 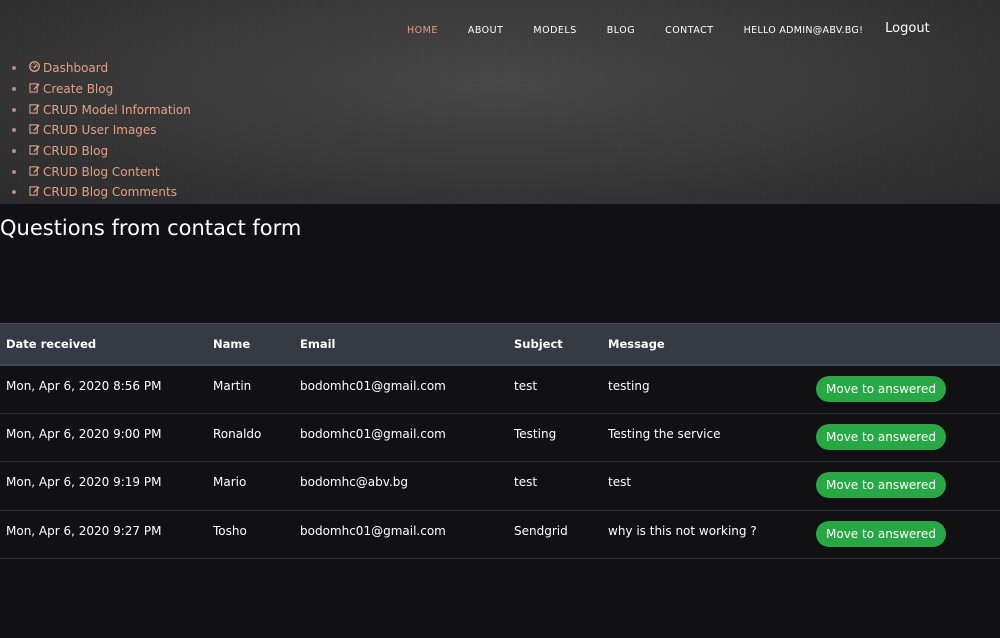 What do you see at coordinates (76, 151) in the screenshot?
I see `admin-menu-label: CRUD Blog` at bounding box center [76, 151].